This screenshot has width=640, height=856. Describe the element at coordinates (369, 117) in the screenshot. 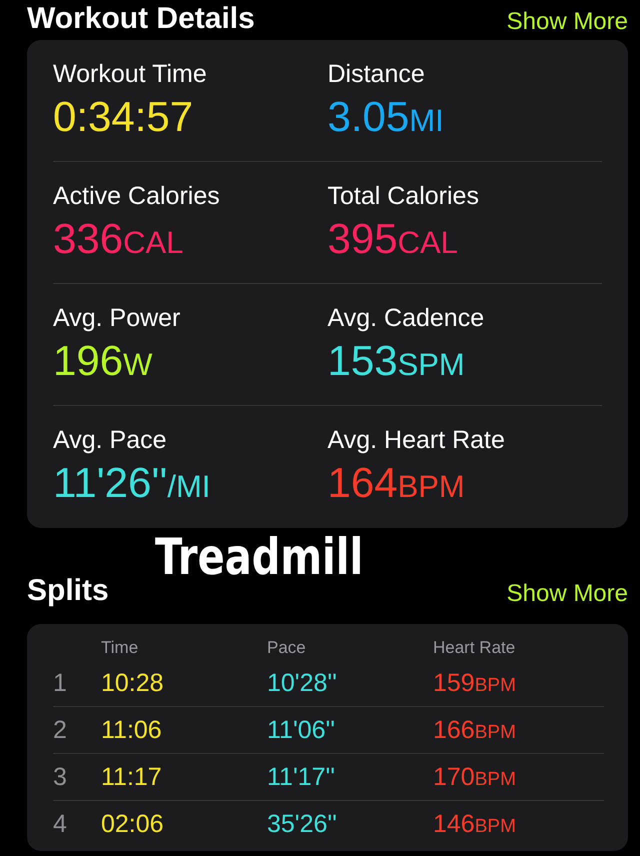

I see `metric-value: 3.05` at that location.